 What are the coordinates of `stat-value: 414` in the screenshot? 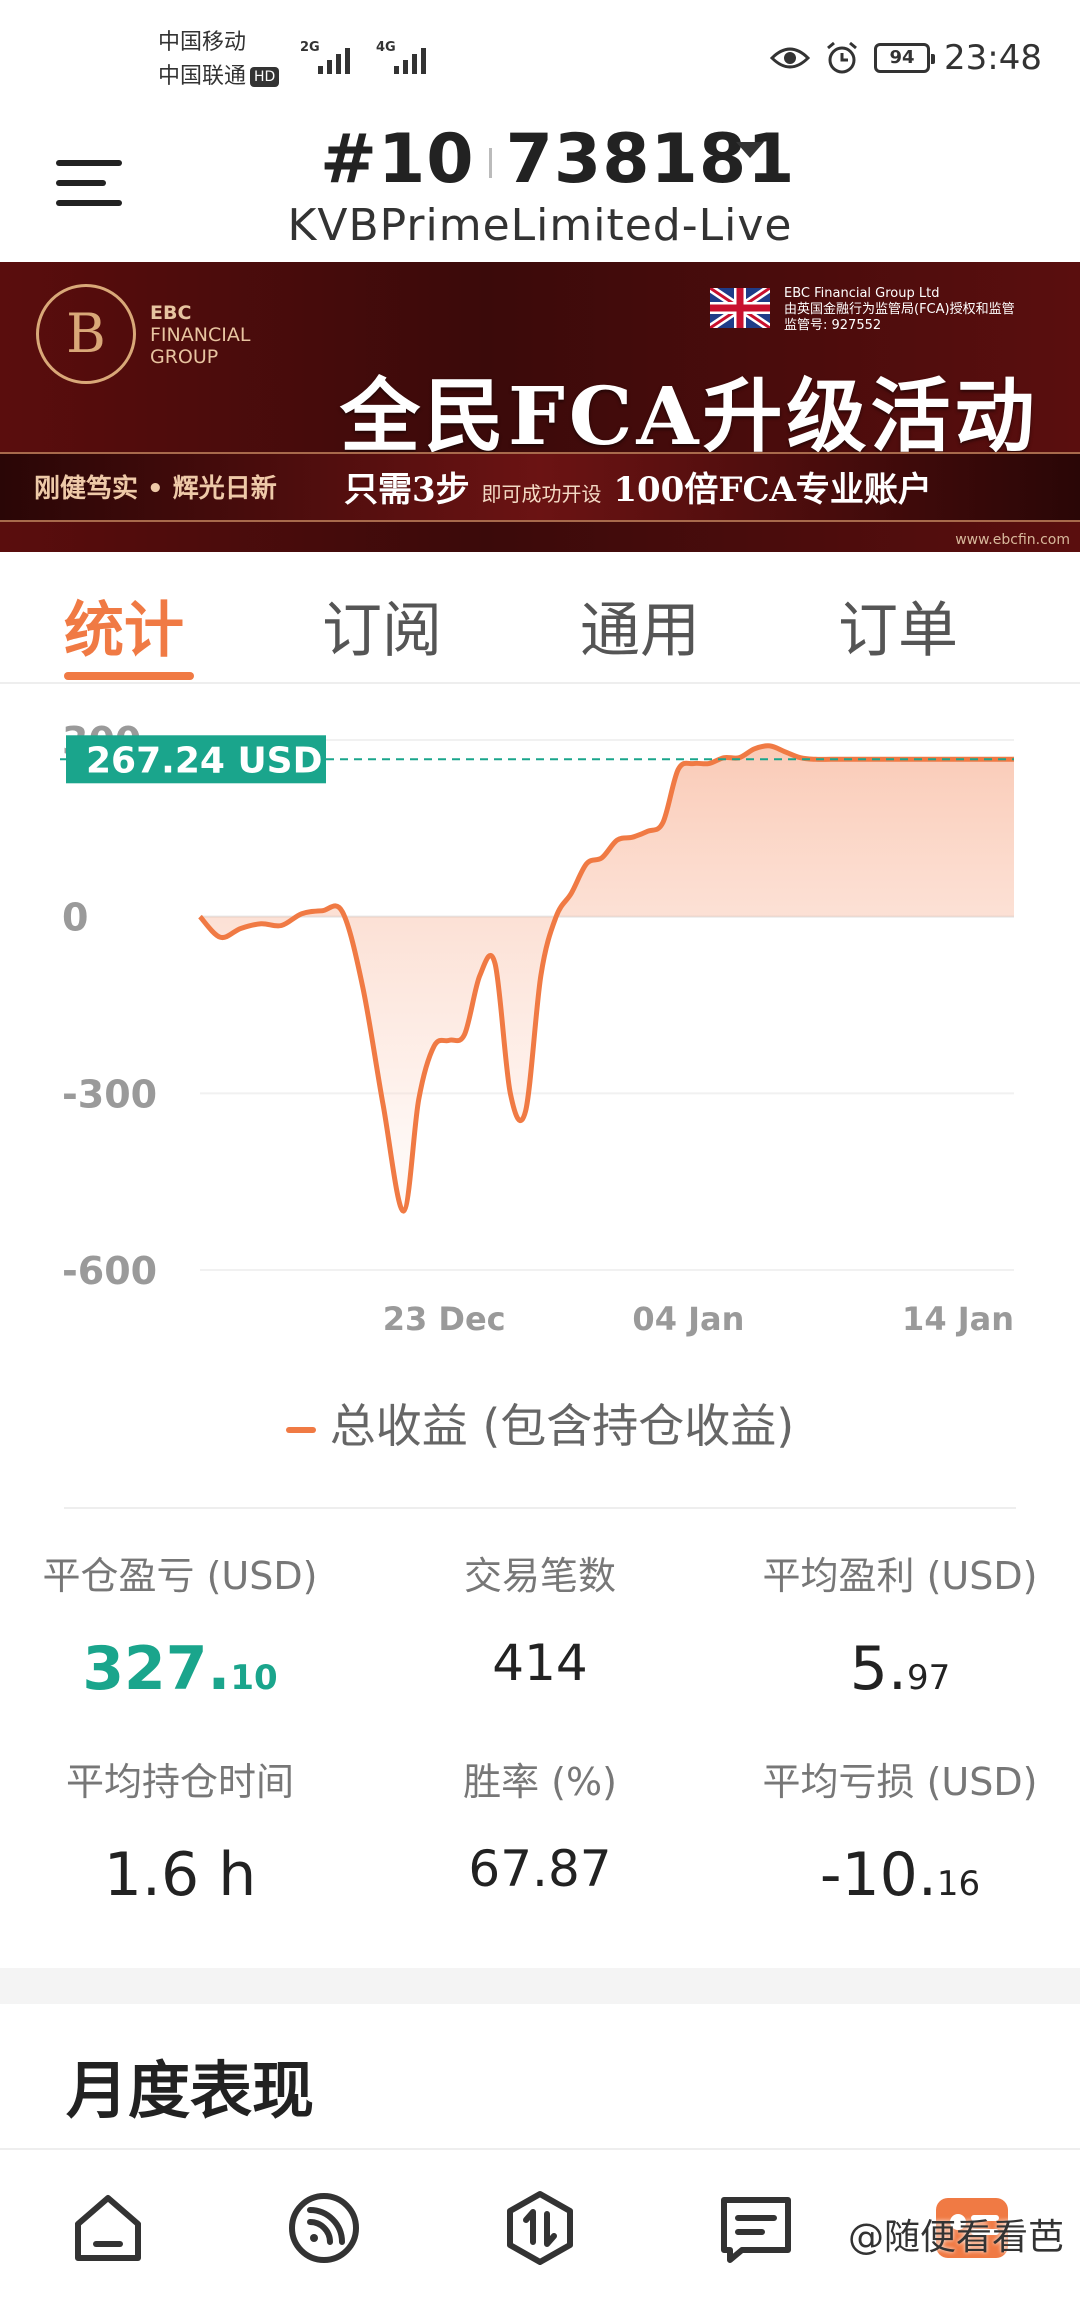 It's located at (540, 1663).